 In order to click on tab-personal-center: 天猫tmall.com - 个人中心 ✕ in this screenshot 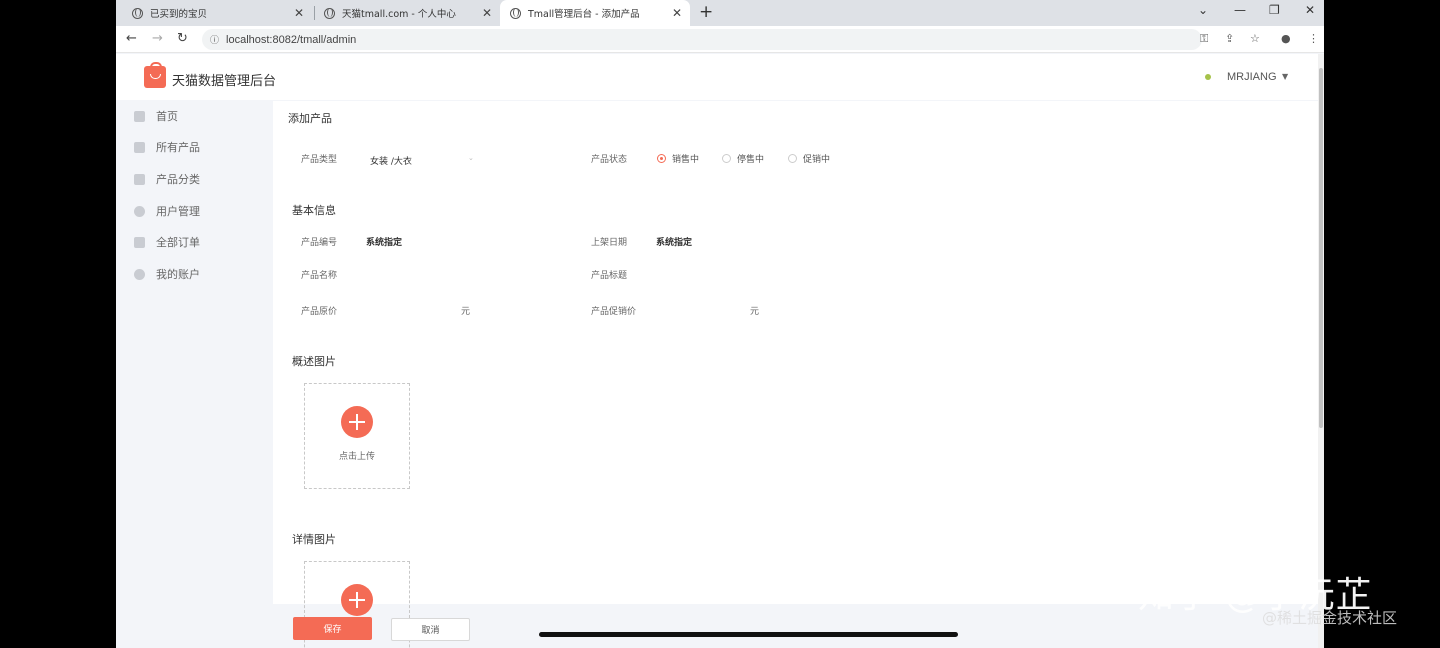, I will do `click(407, 13)`.